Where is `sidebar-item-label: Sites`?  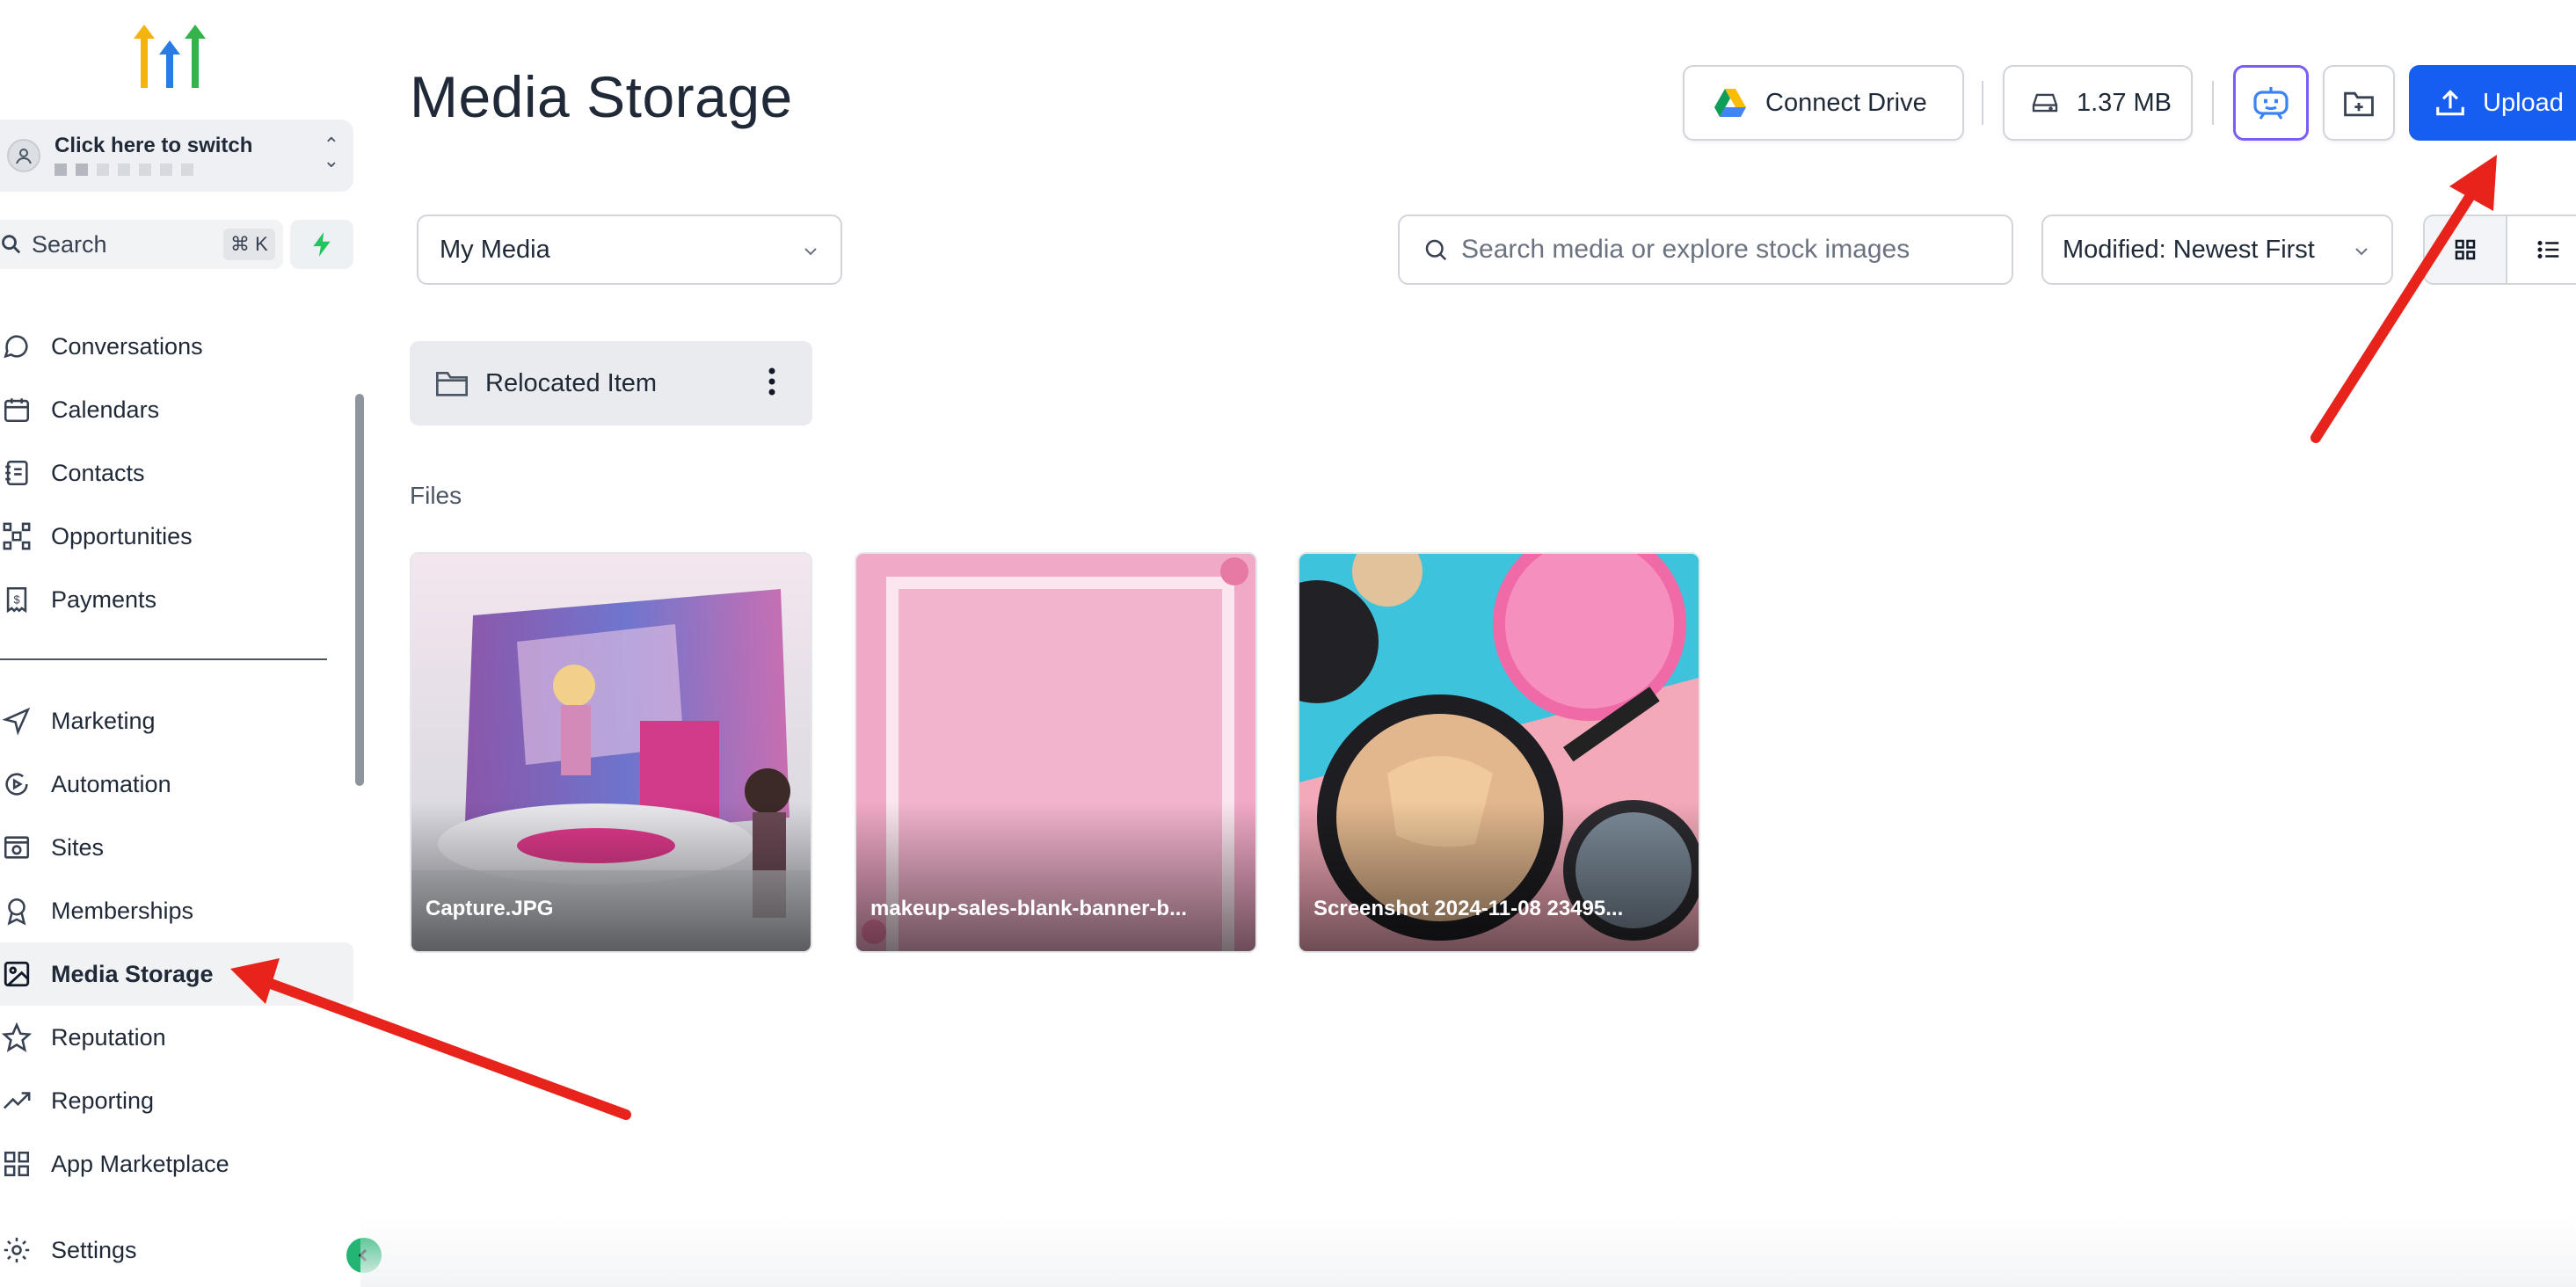
sidebar-item-label: Sites is located at coordinates (78, 847).